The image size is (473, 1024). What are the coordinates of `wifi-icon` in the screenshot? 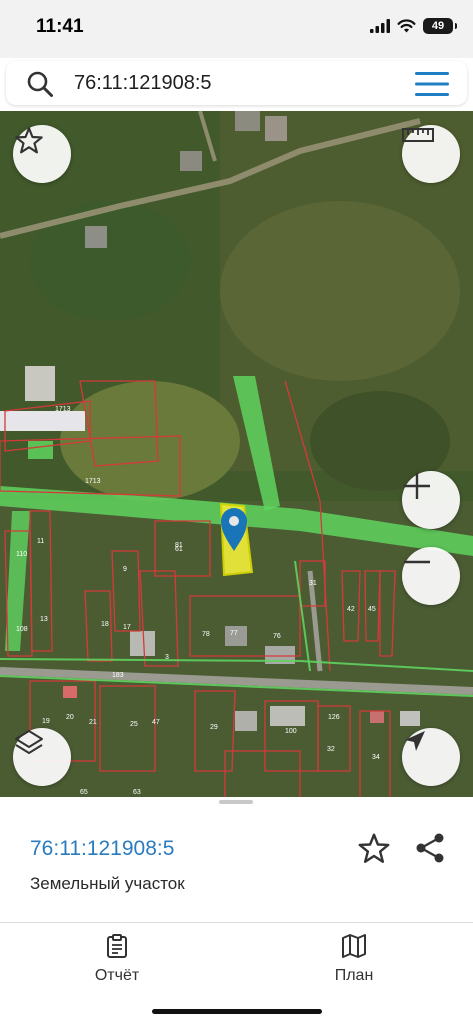 It's located at (406, 26).